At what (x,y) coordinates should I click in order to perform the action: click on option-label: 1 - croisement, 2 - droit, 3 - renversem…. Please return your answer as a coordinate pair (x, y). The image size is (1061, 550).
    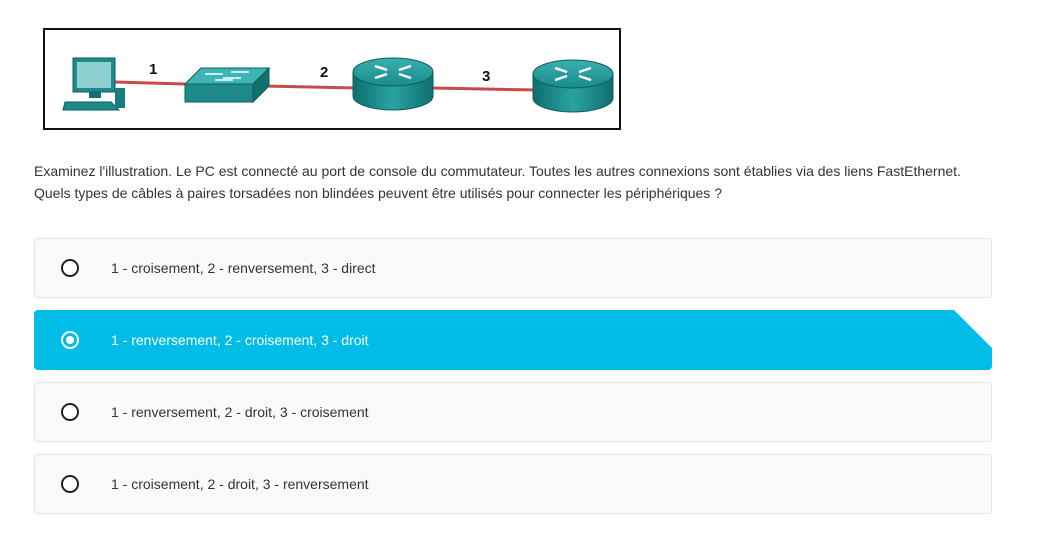
    Looking at the image, I should click on (240, 484).